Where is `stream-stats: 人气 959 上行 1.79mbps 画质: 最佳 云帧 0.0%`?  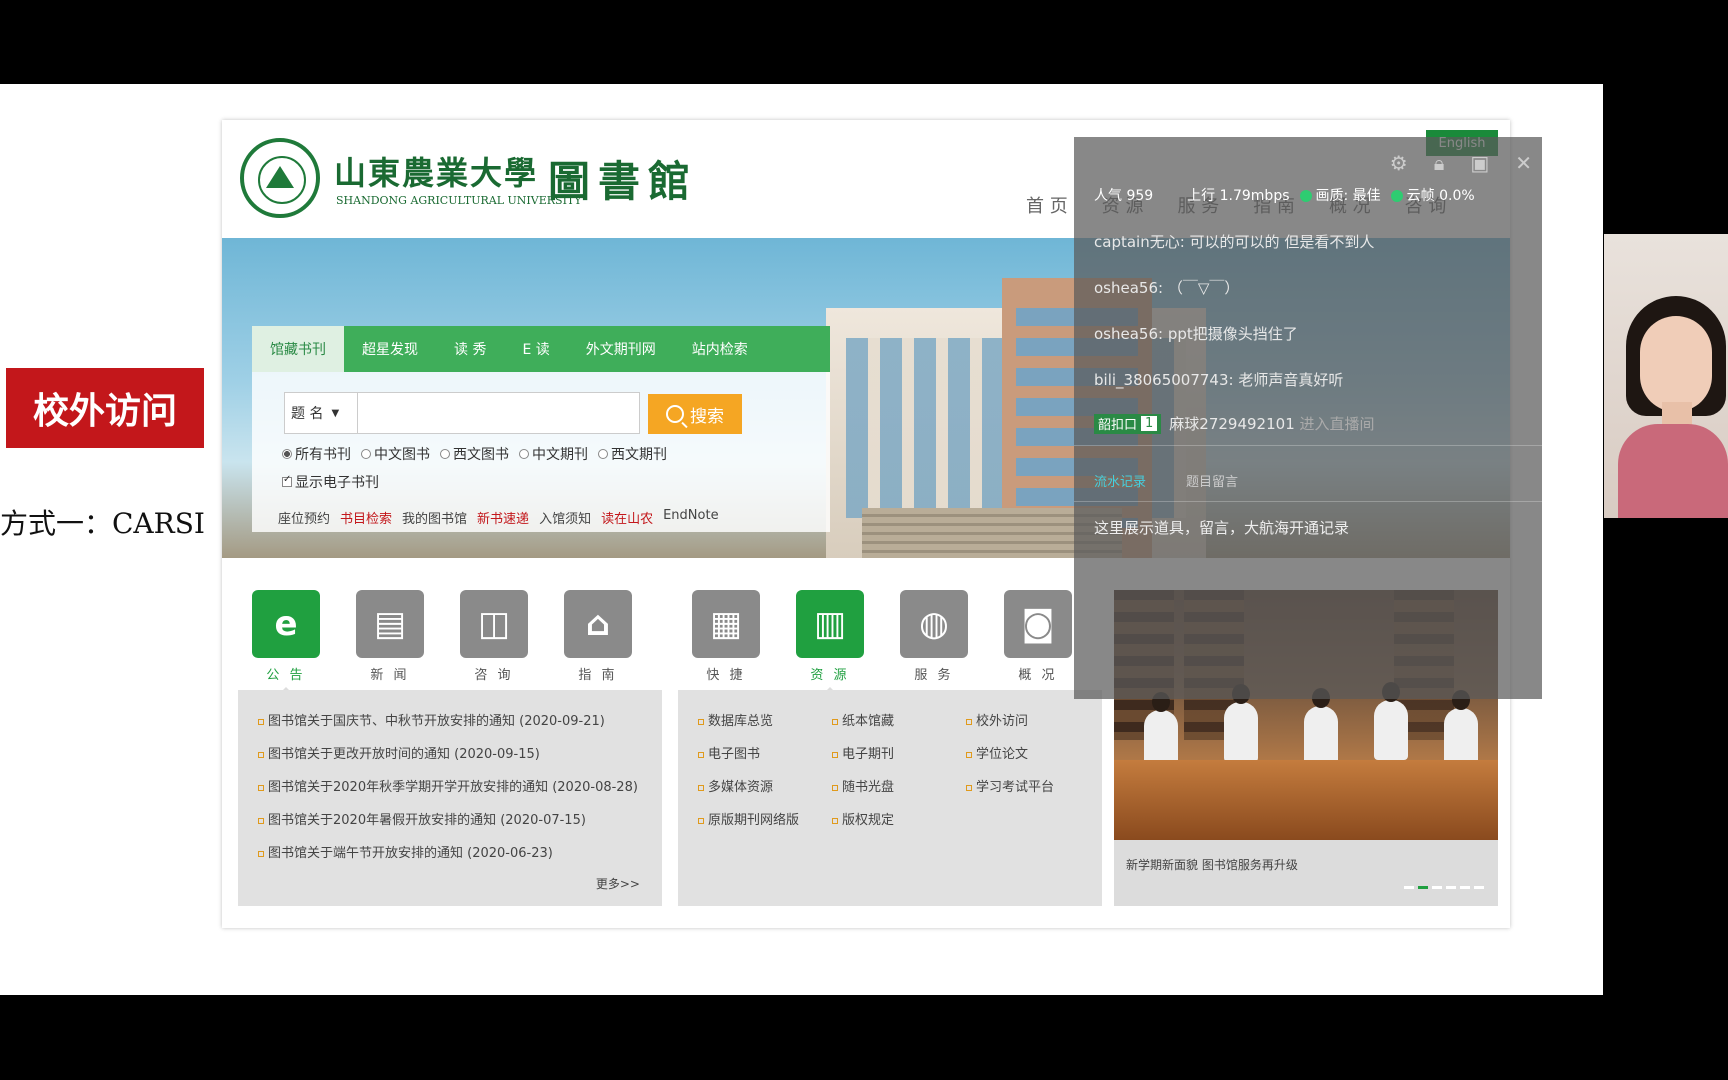 stream-stats: 人气 959 上行 1.79mbps 画质: 最佳 云帧 0.0% is located at coordinates (1284, 195).